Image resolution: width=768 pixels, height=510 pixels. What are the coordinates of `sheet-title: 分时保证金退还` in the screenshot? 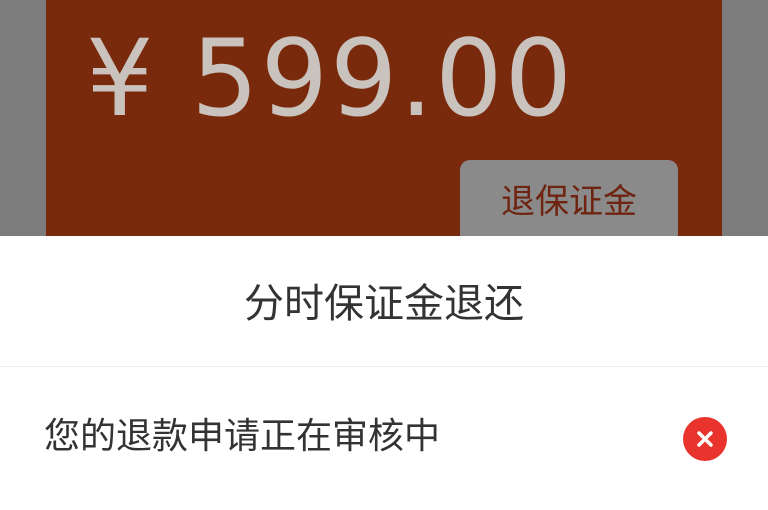 It's located at (384, 304).